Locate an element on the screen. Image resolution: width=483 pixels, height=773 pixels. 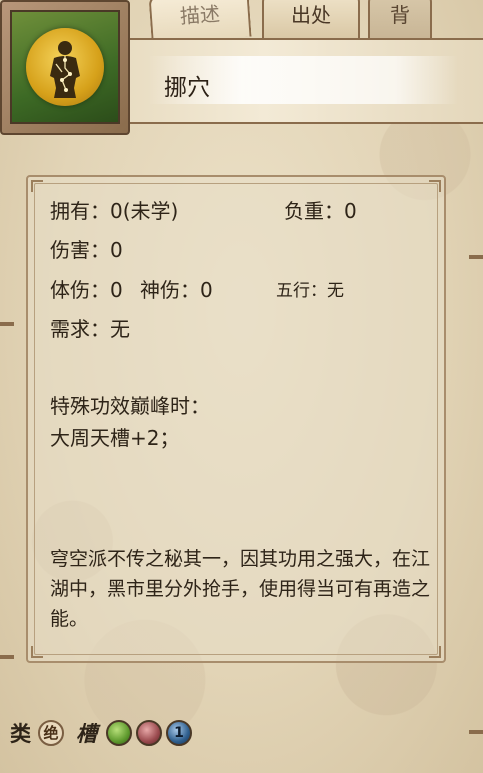
tab-source: 出处 is located at coordinates (311, 20).